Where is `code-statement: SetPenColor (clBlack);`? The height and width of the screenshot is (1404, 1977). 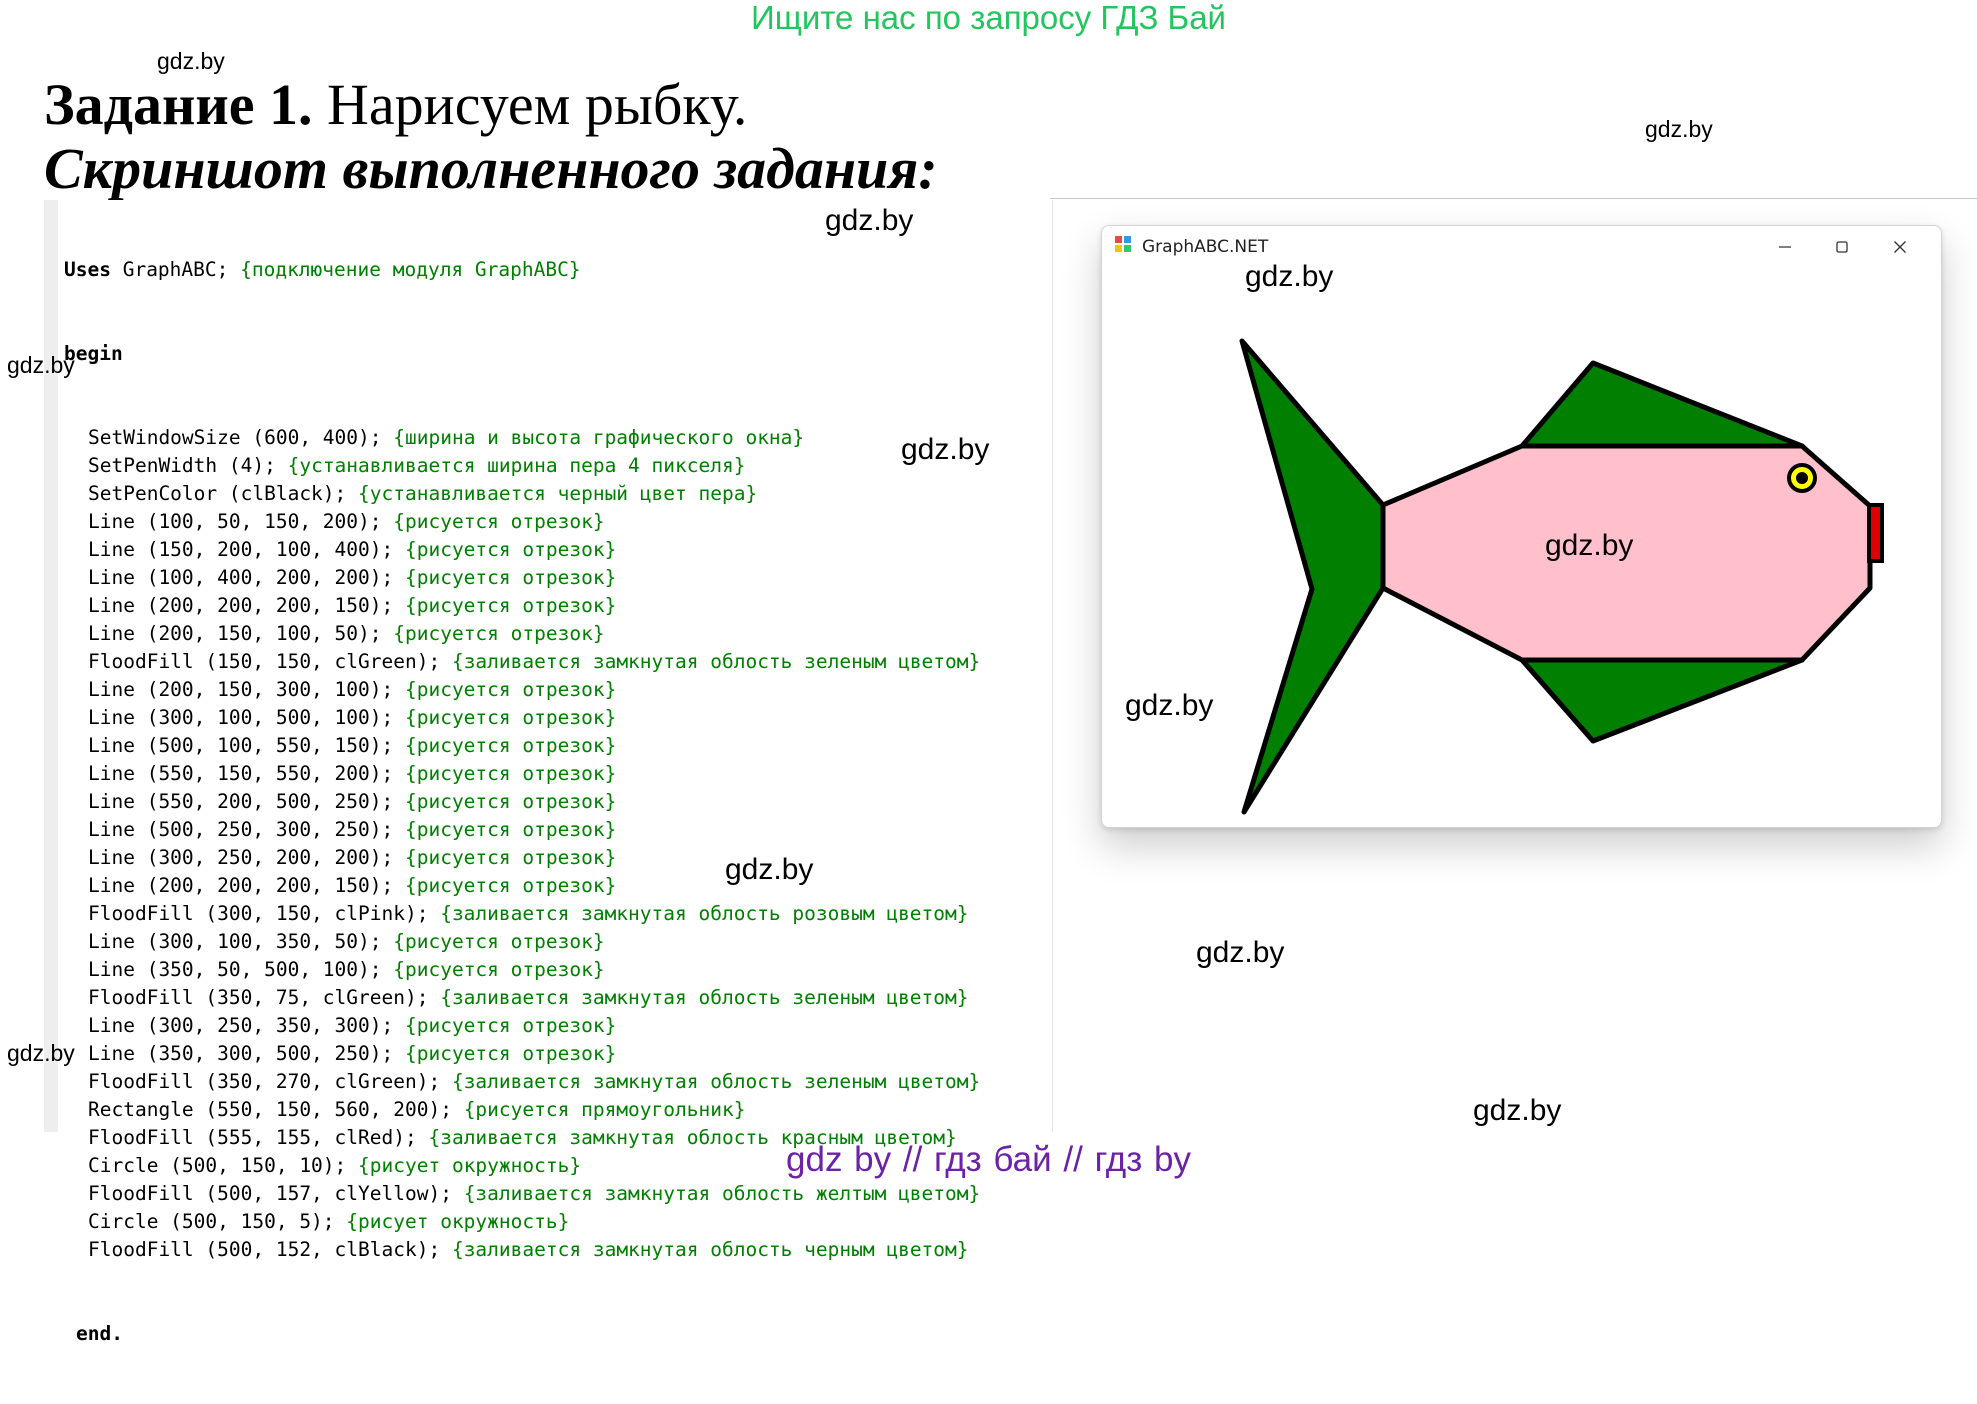
code-statement: SetPenColor (clBlack); is located at coordinates (223, 493).